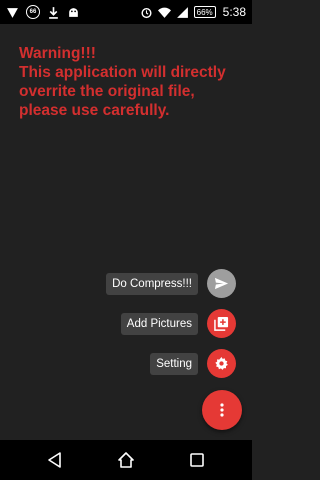 The width and height of the screenshot is (320, 480). I want to click on main-fab-button, so click(222, 410).